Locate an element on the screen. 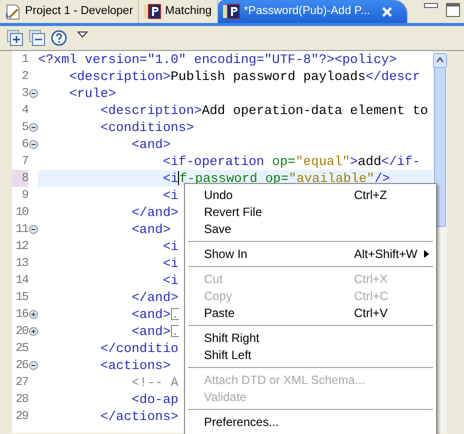 This screenshot has height=434, width=464. menu-item: Paste Ctrl+V is located at coordinates (310, 312).